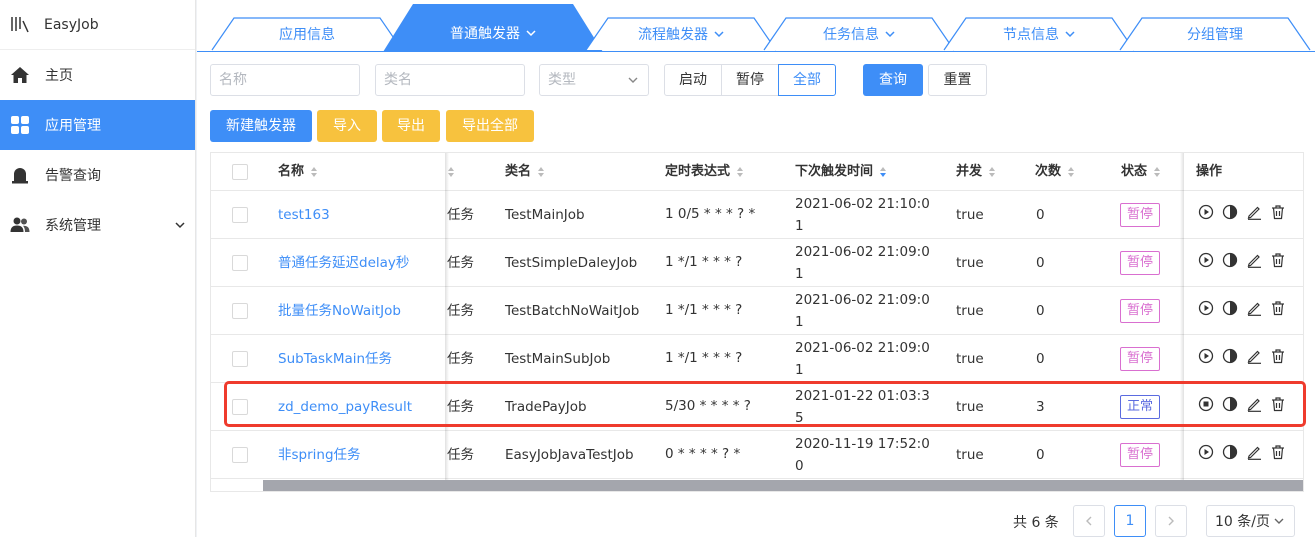 This screenshot has width=1315, height=537. I want to click on trigger-name-link: 非spring任务, so click(358, 455).